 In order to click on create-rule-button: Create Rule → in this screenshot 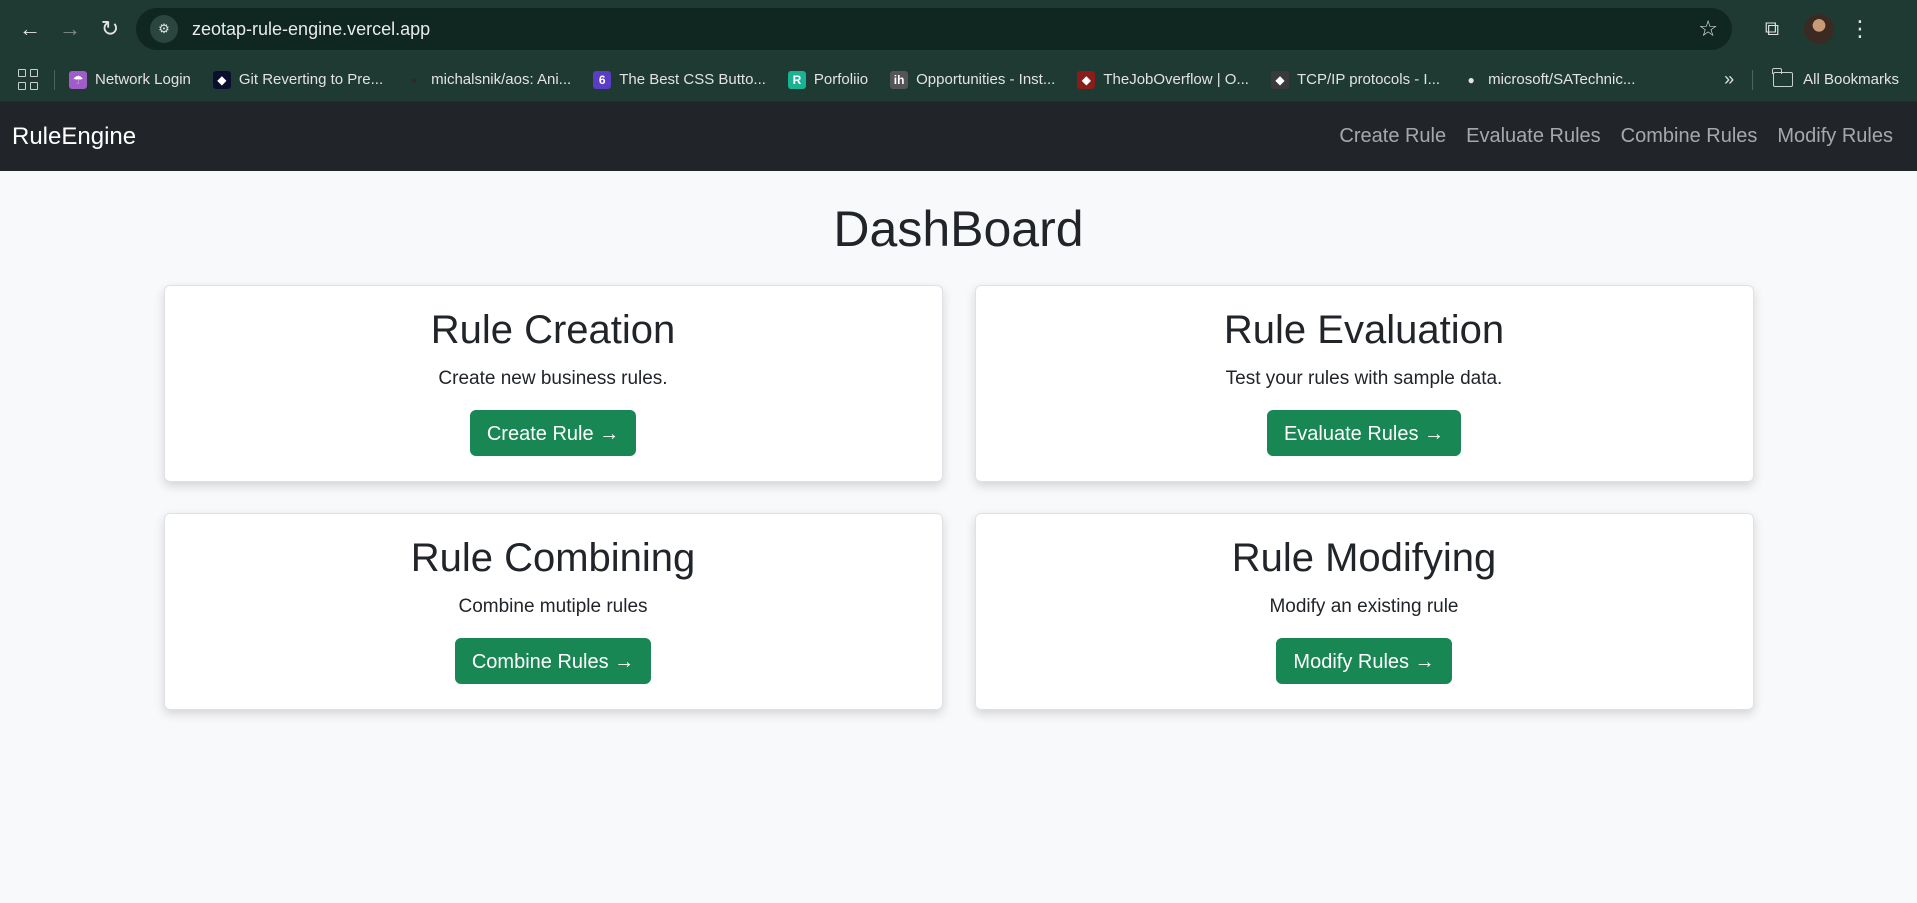, I will do `click(553, 432)`.